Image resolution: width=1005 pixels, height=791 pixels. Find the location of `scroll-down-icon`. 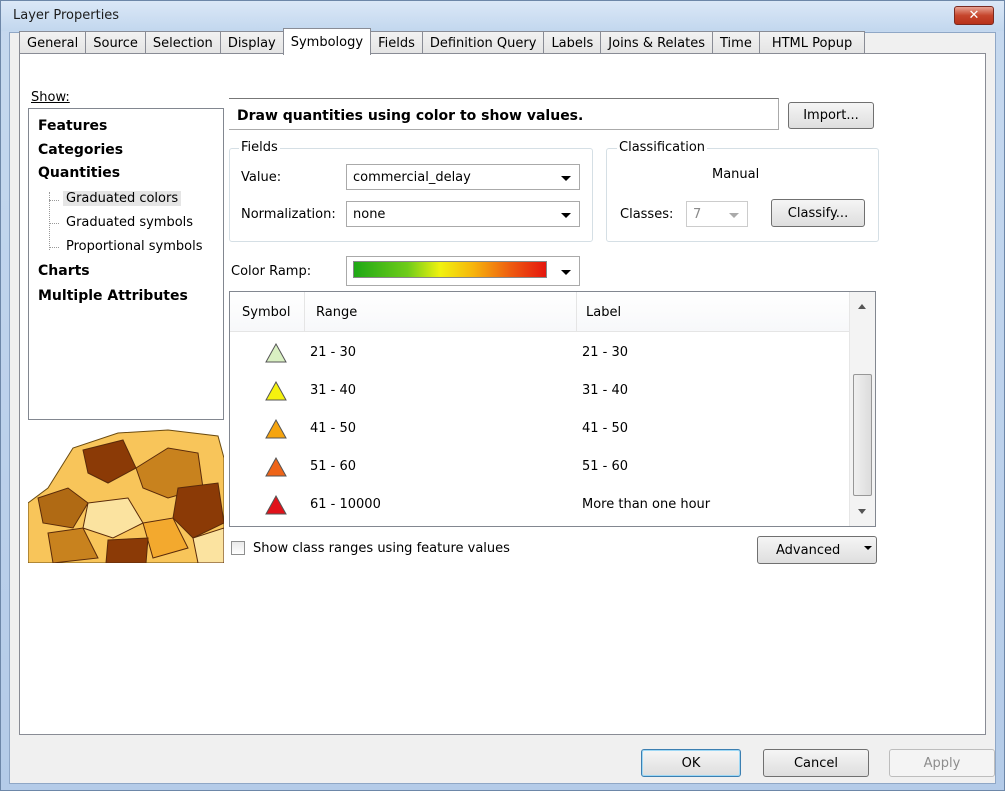

scroll-down-icon is located at coordinates (862, 511).